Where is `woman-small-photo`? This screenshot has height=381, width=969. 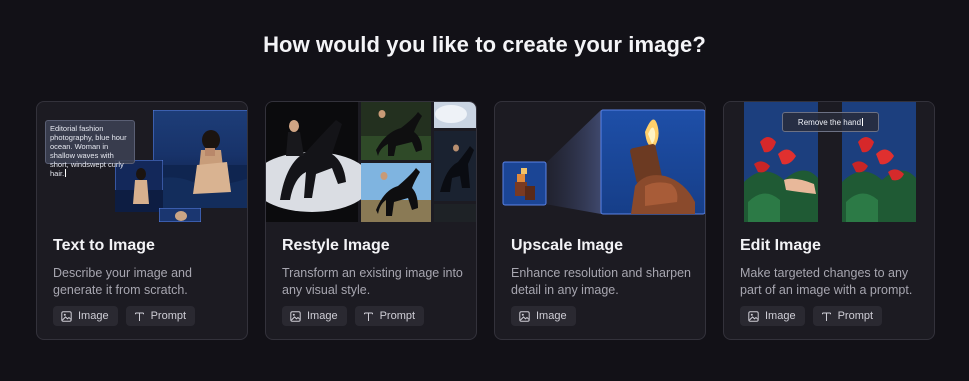
woman-small-photo is located at coordinates (180, 215).